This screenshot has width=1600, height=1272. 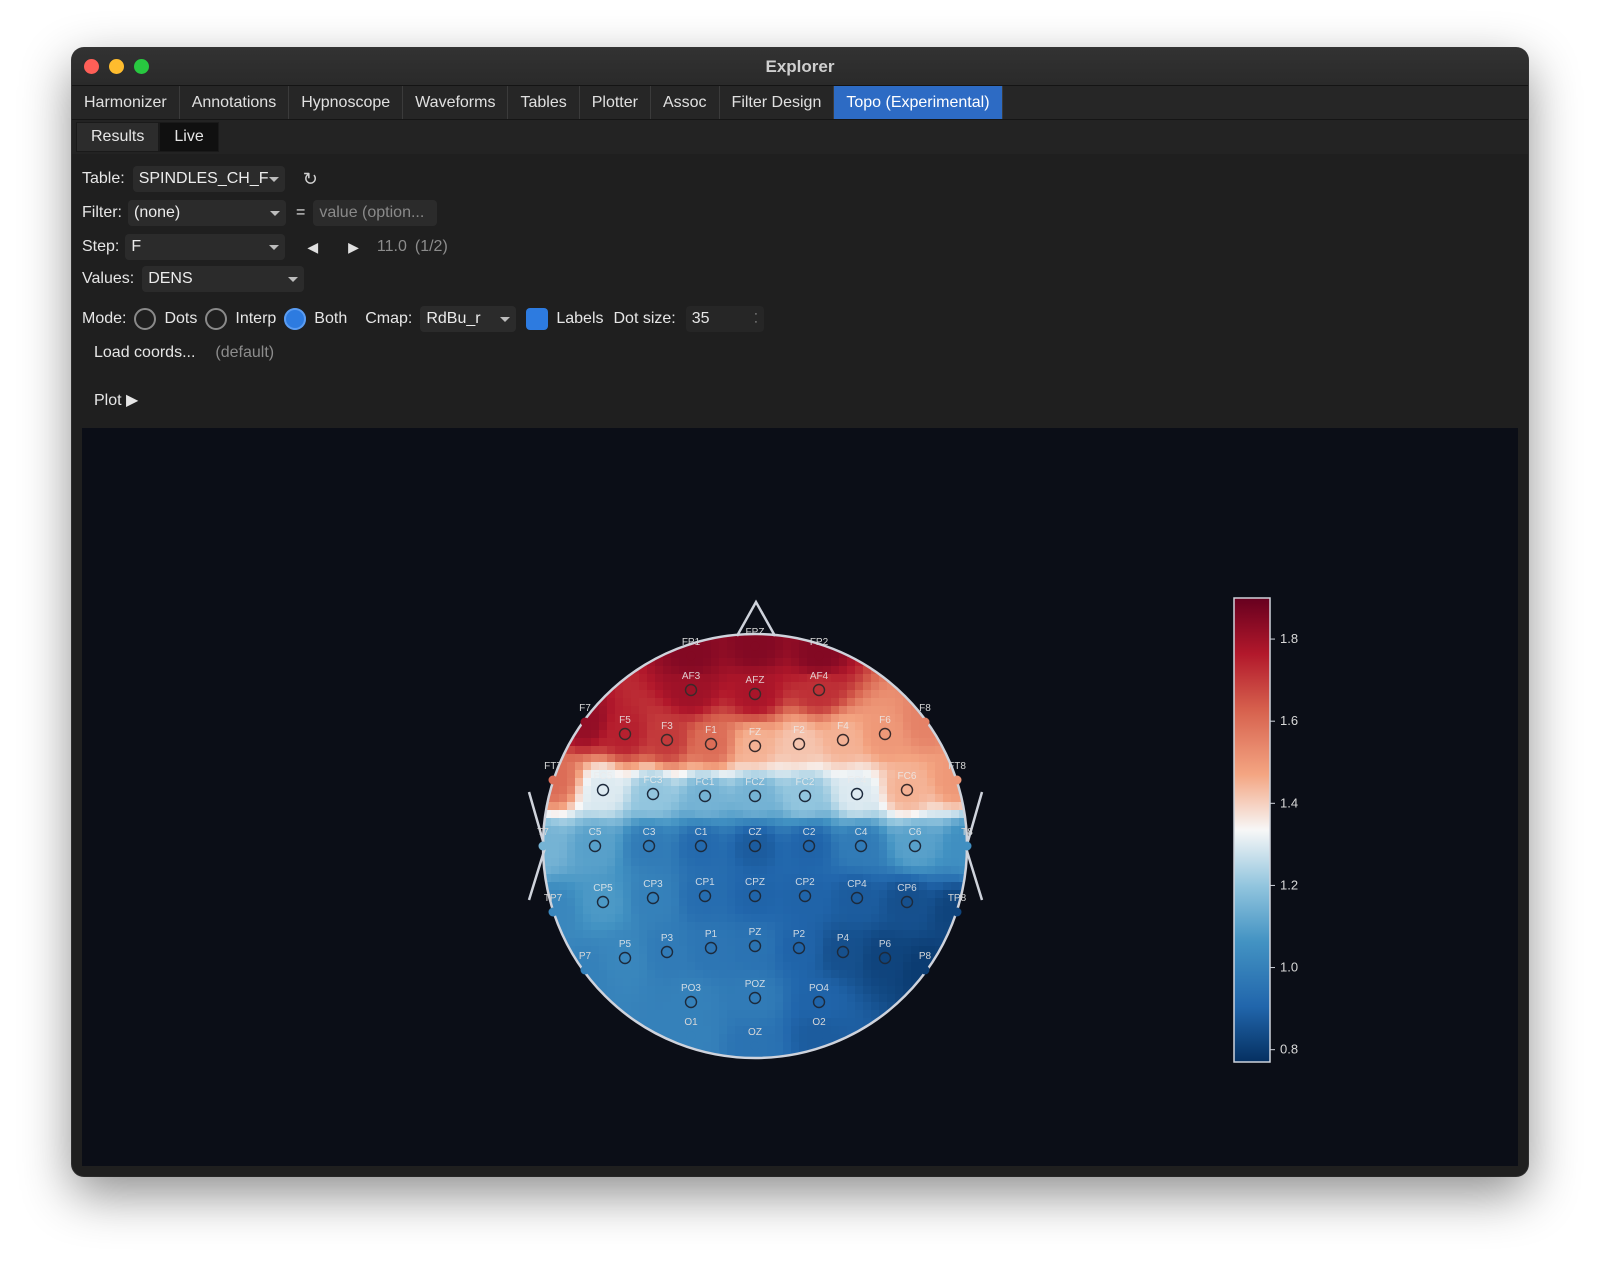 I want to click on electrode-label-p3: P3, so click(x=667, y=938).